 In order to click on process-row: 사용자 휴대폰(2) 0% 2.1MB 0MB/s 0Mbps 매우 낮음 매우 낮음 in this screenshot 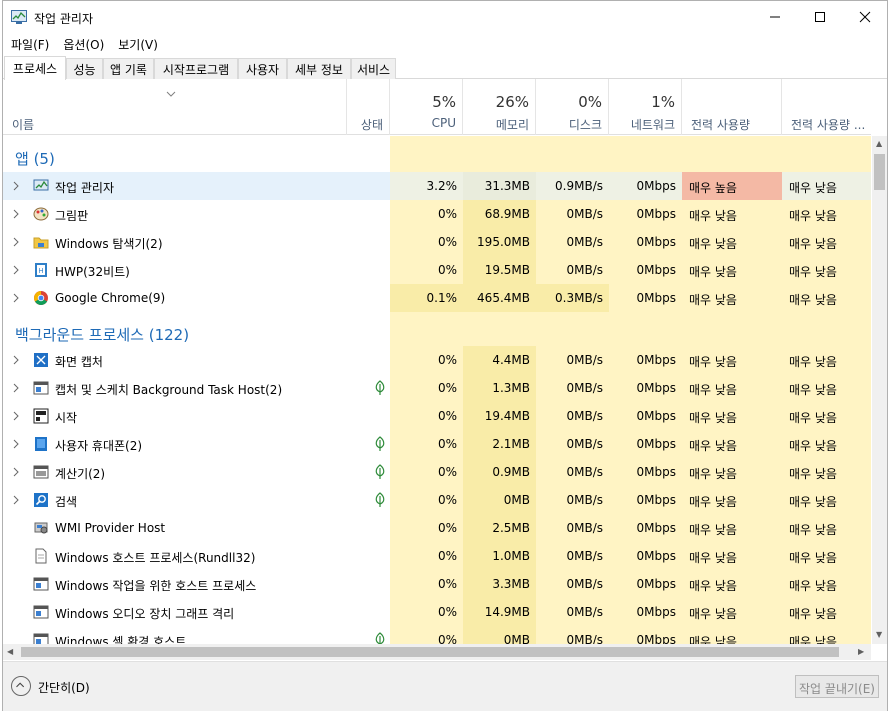, I will do `click(437, 444)`.